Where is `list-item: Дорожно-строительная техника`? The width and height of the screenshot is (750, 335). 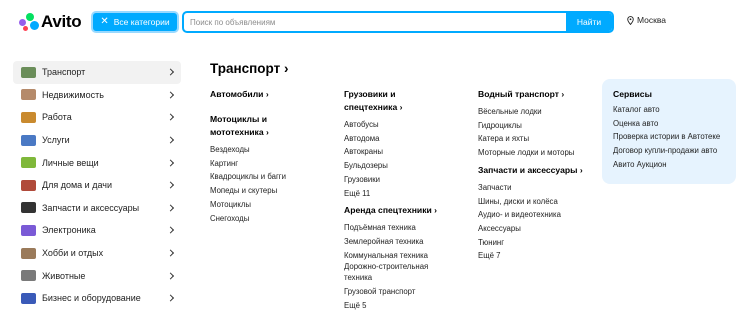 list-item: Дорожно-строительная техника is located at coordinates (390, 272).